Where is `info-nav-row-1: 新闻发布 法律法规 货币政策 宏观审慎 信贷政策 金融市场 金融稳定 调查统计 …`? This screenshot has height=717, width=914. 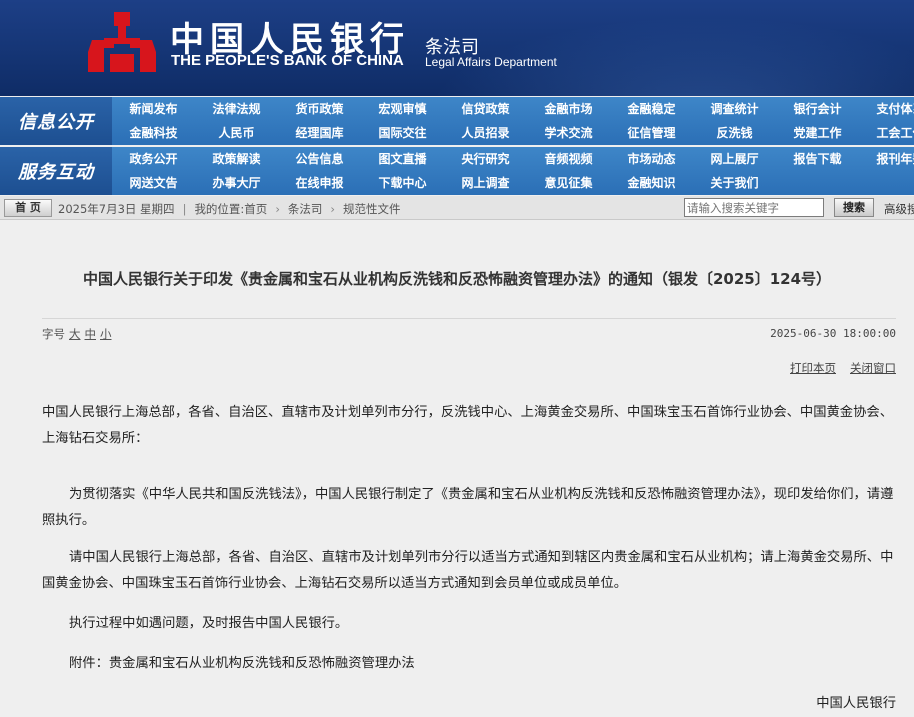
info-nav-row-1: 新闻发布 法律法规 货币政策 宏观审慎 信贷政策 金融市场 金融稳定 调查统计 … is located at coordinates (513, 109).